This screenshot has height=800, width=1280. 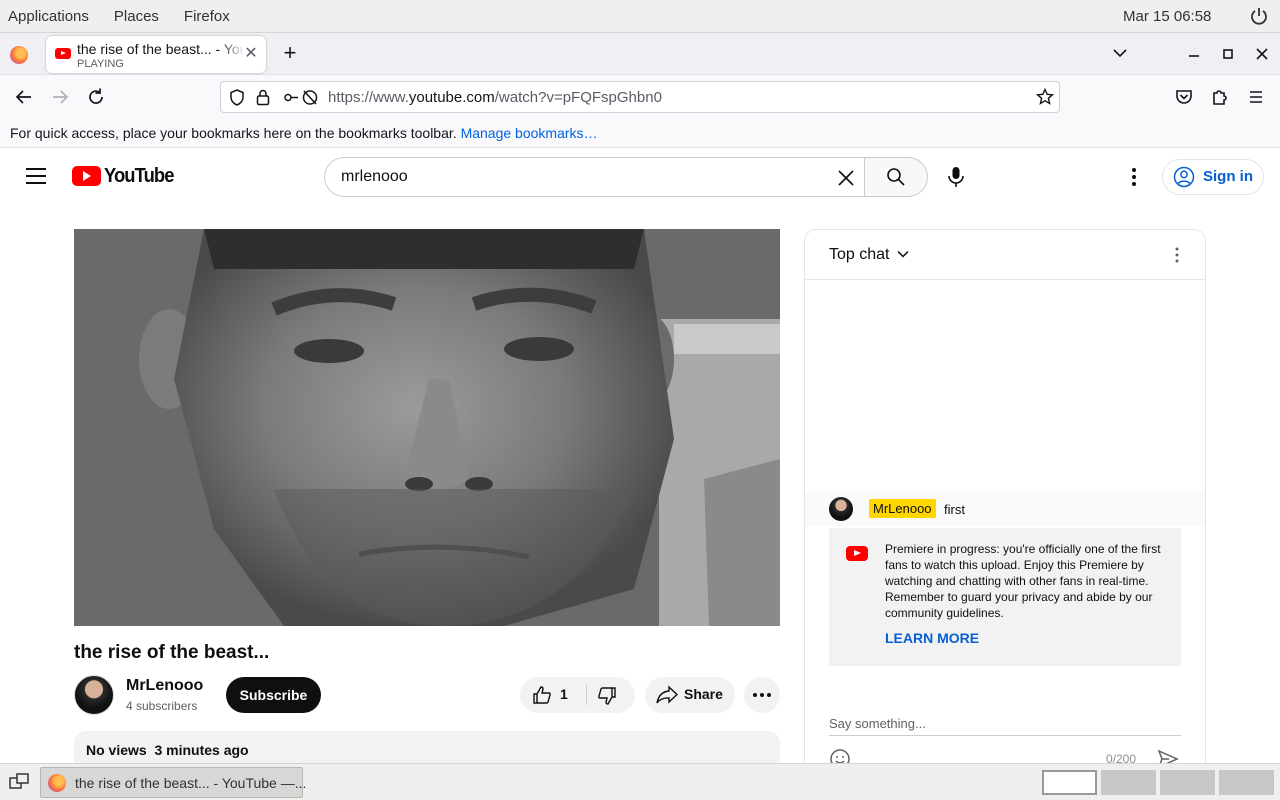 What do you see at coordinates (607, 696) in the screenshot?
I see `dislike-icon` at bounding box center [607, 696].